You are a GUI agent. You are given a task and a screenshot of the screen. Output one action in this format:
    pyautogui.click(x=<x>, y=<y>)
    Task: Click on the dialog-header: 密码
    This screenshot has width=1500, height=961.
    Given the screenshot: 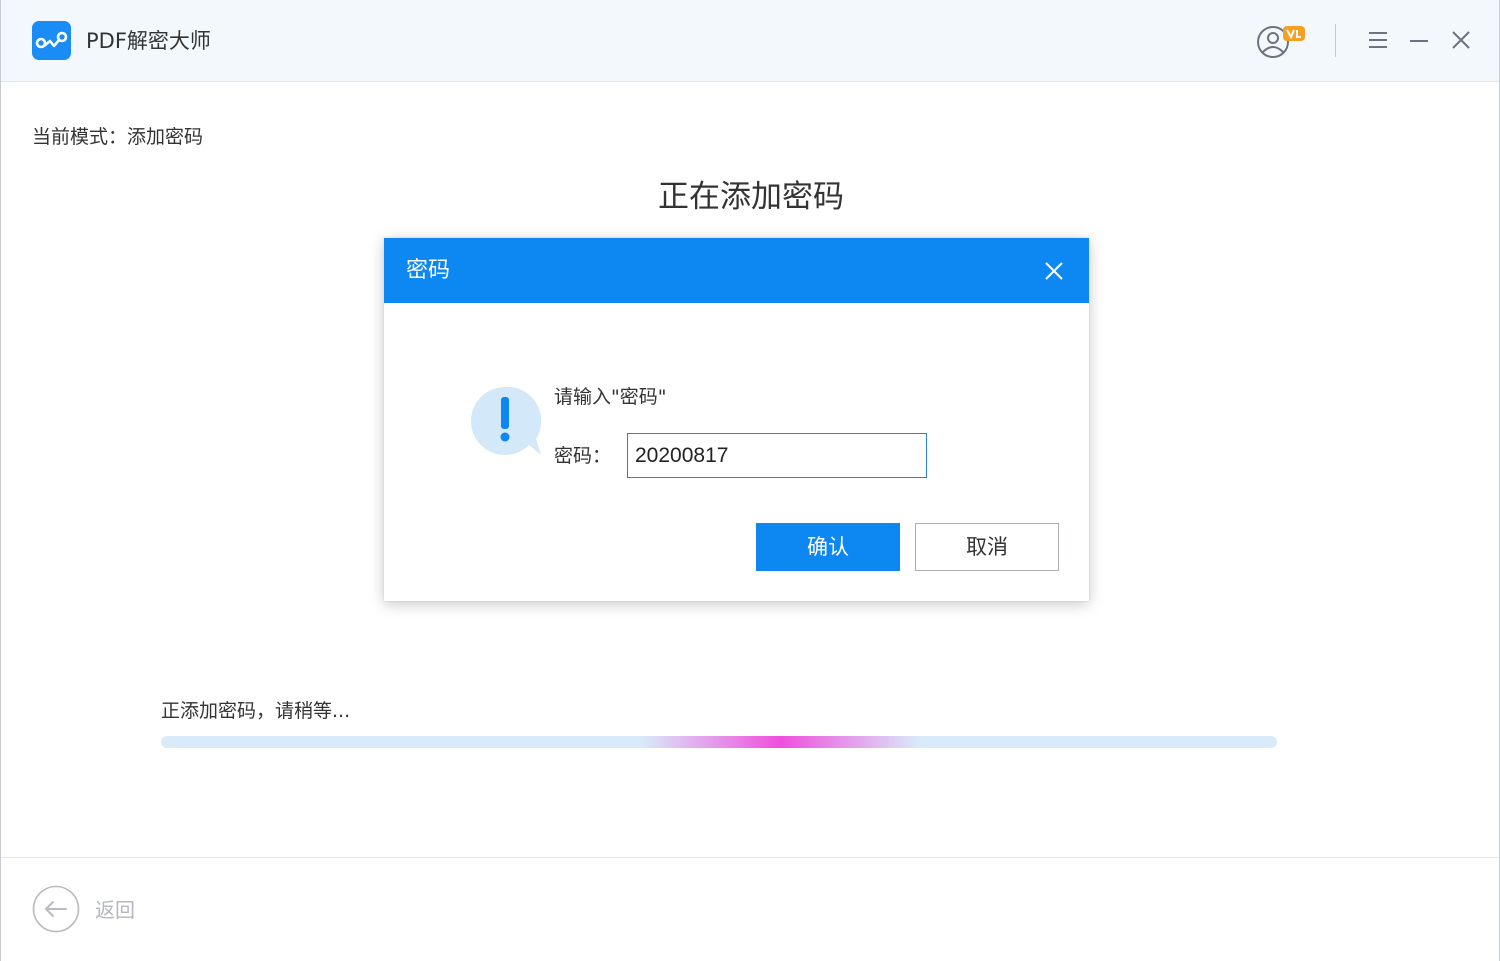 What is the action you would take?
    pyautogui.click(x=736, y=270)
    